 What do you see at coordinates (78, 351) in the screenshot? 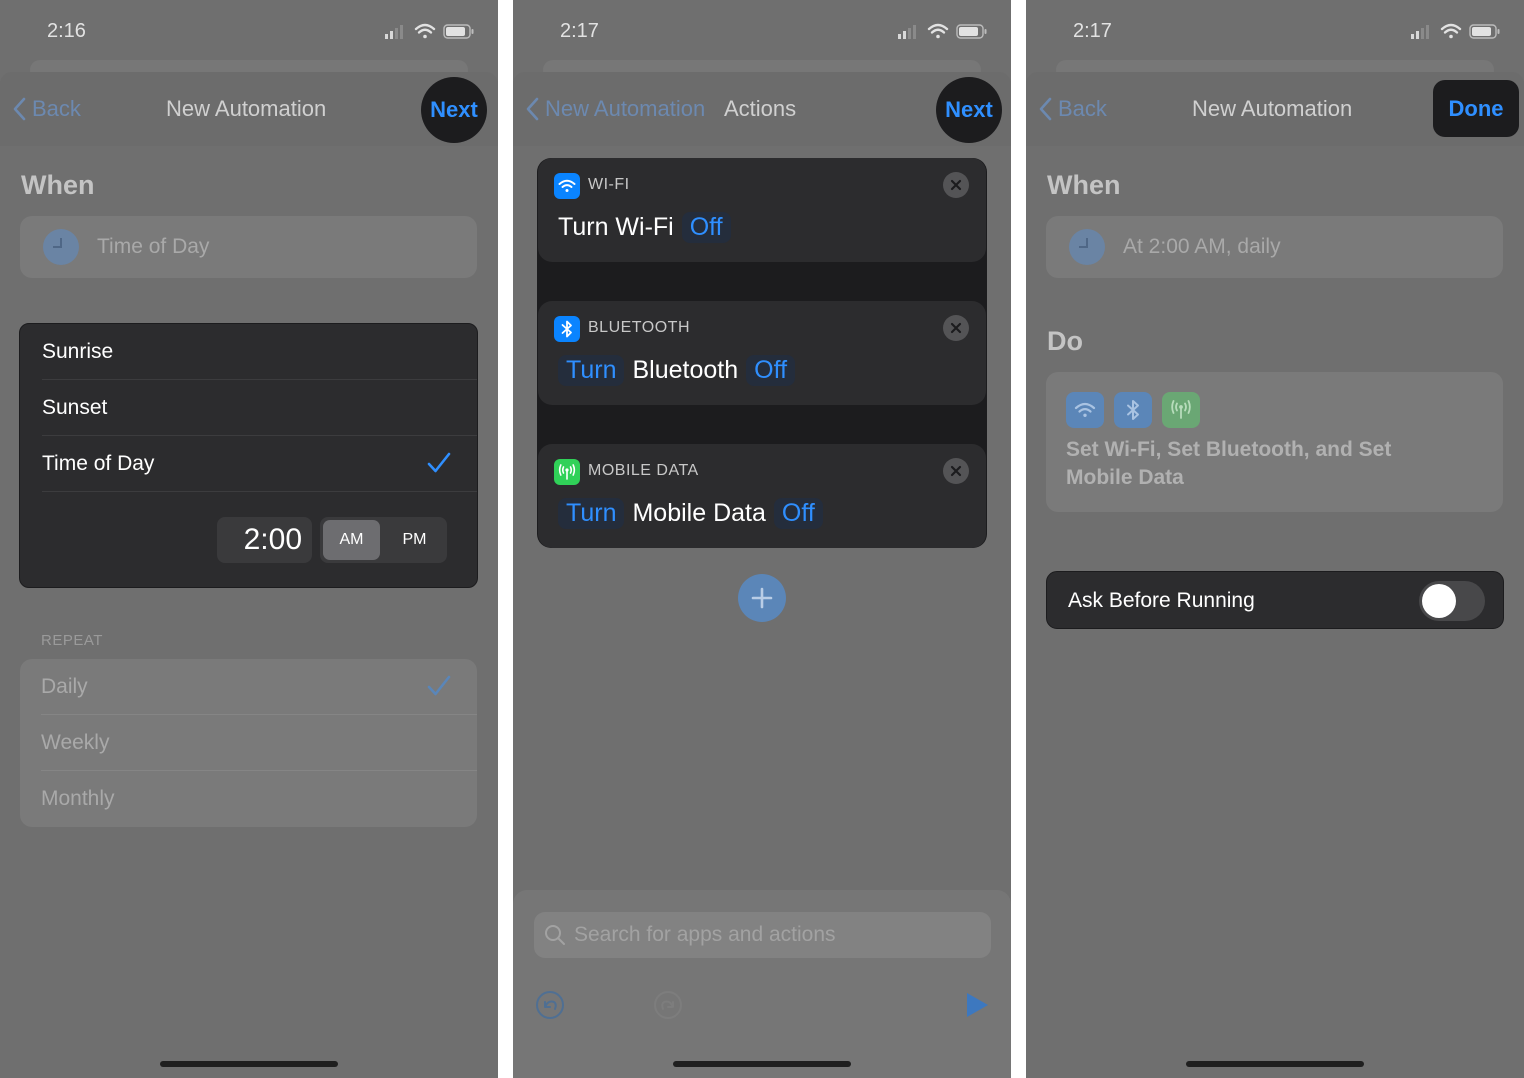
I see `option-label: Sunrise` at bounding box center [78, 351].